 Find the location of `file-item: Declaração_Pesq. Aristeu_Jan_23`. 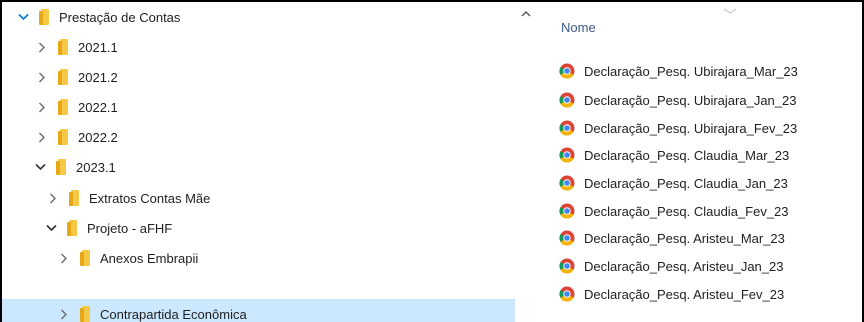

file-item: Declaração_Pesq. Aristeu_Jan_23 is located at coordinates (671, 266).